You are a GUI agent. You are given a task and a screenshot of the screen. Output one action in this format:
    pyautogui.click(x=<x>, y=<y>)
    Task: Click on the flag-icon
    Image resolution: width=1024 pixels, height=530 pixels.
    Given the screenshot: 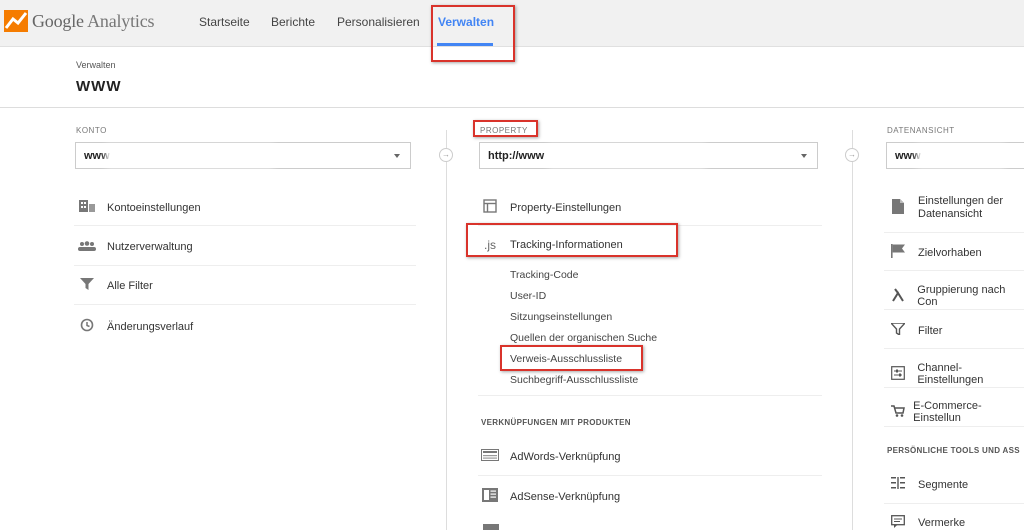 What is the action you would take?
    pyautogui.click(x=898, y=252)
    